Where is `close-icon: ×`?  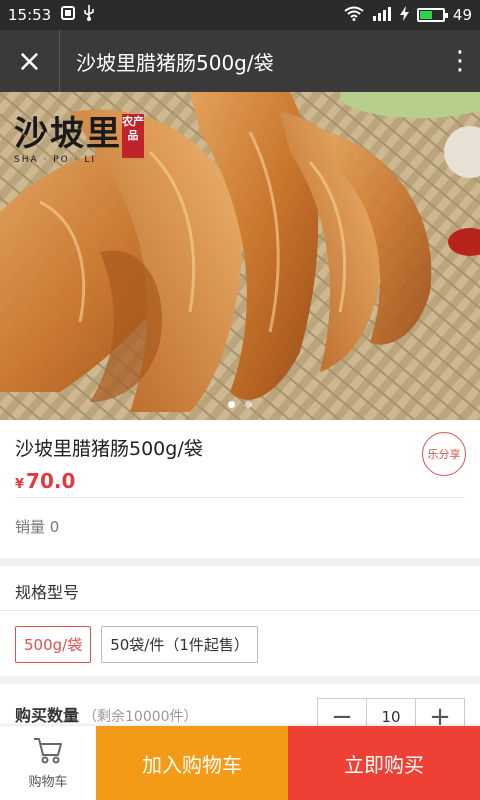
close-icon: × is located at coordinates (29, 61).